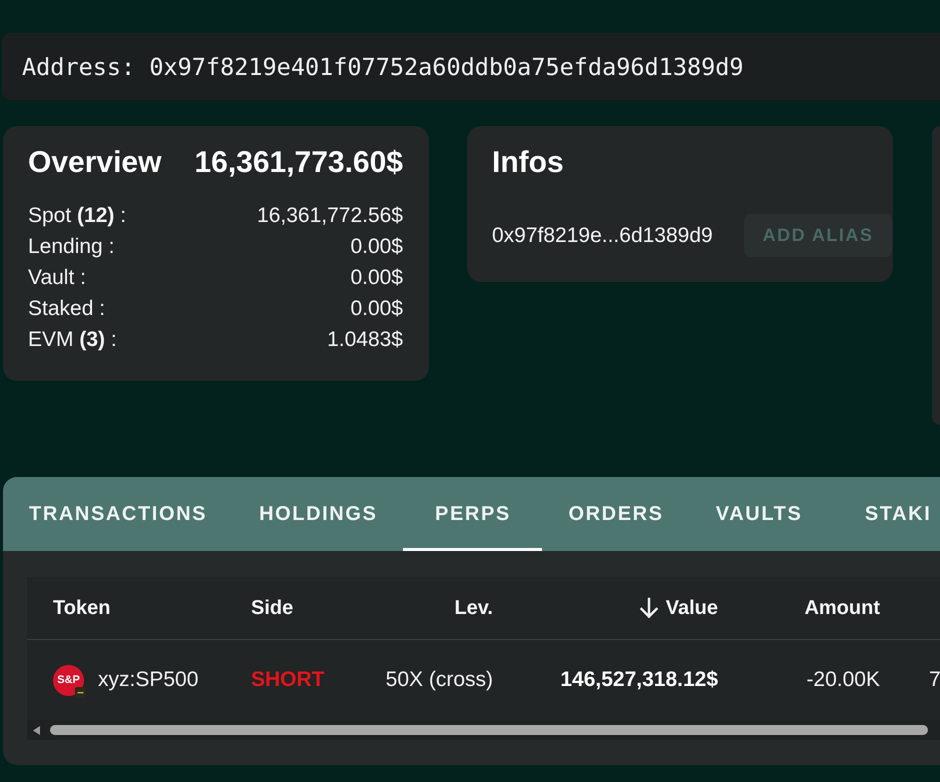 The width and height of the screenshot is (940, 782). I want to click on card-title: Overview, so click(95, 163).